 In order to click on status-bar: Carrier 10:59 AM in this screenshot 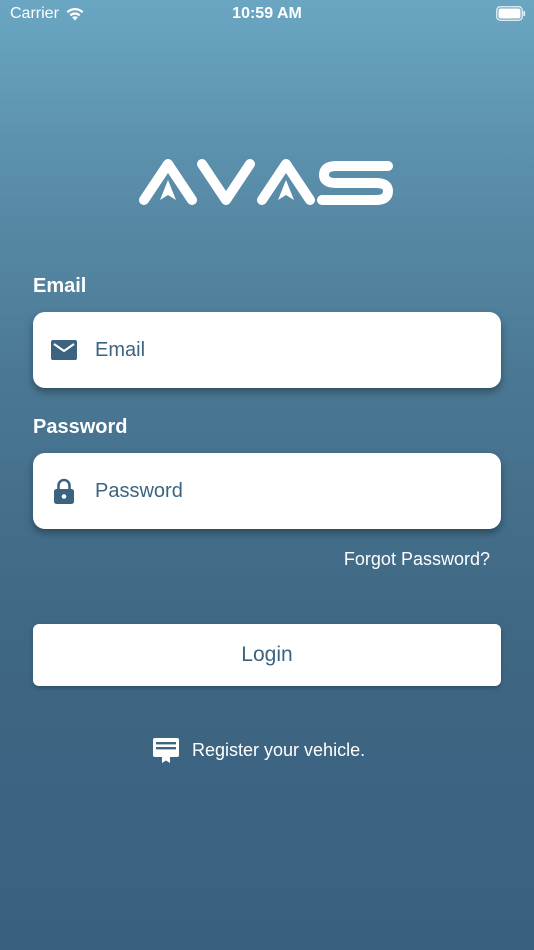, I will do `click(267, 14)`.